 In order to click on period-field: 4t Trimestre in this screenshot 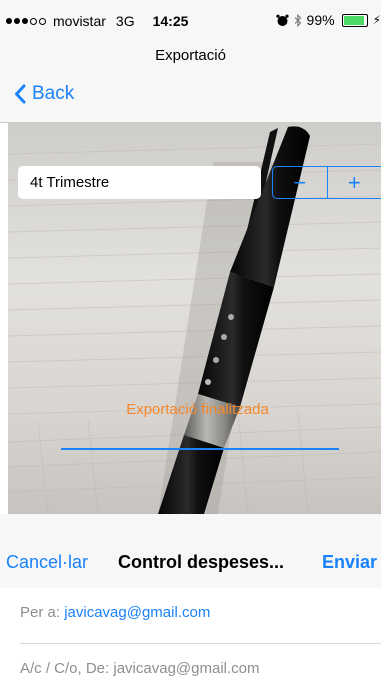, I will do `click(139, 182)`.